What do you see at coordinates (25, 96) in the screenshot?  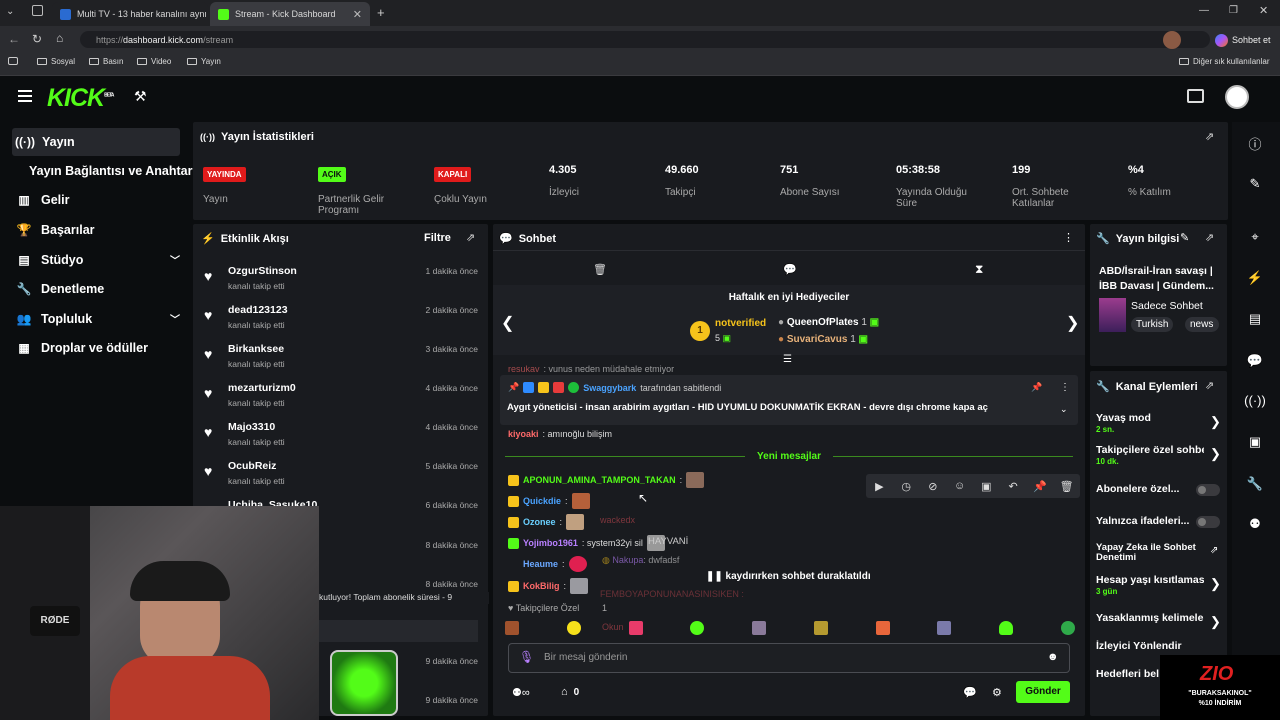 I see `menu-icon` at bounding box center [25, 96].